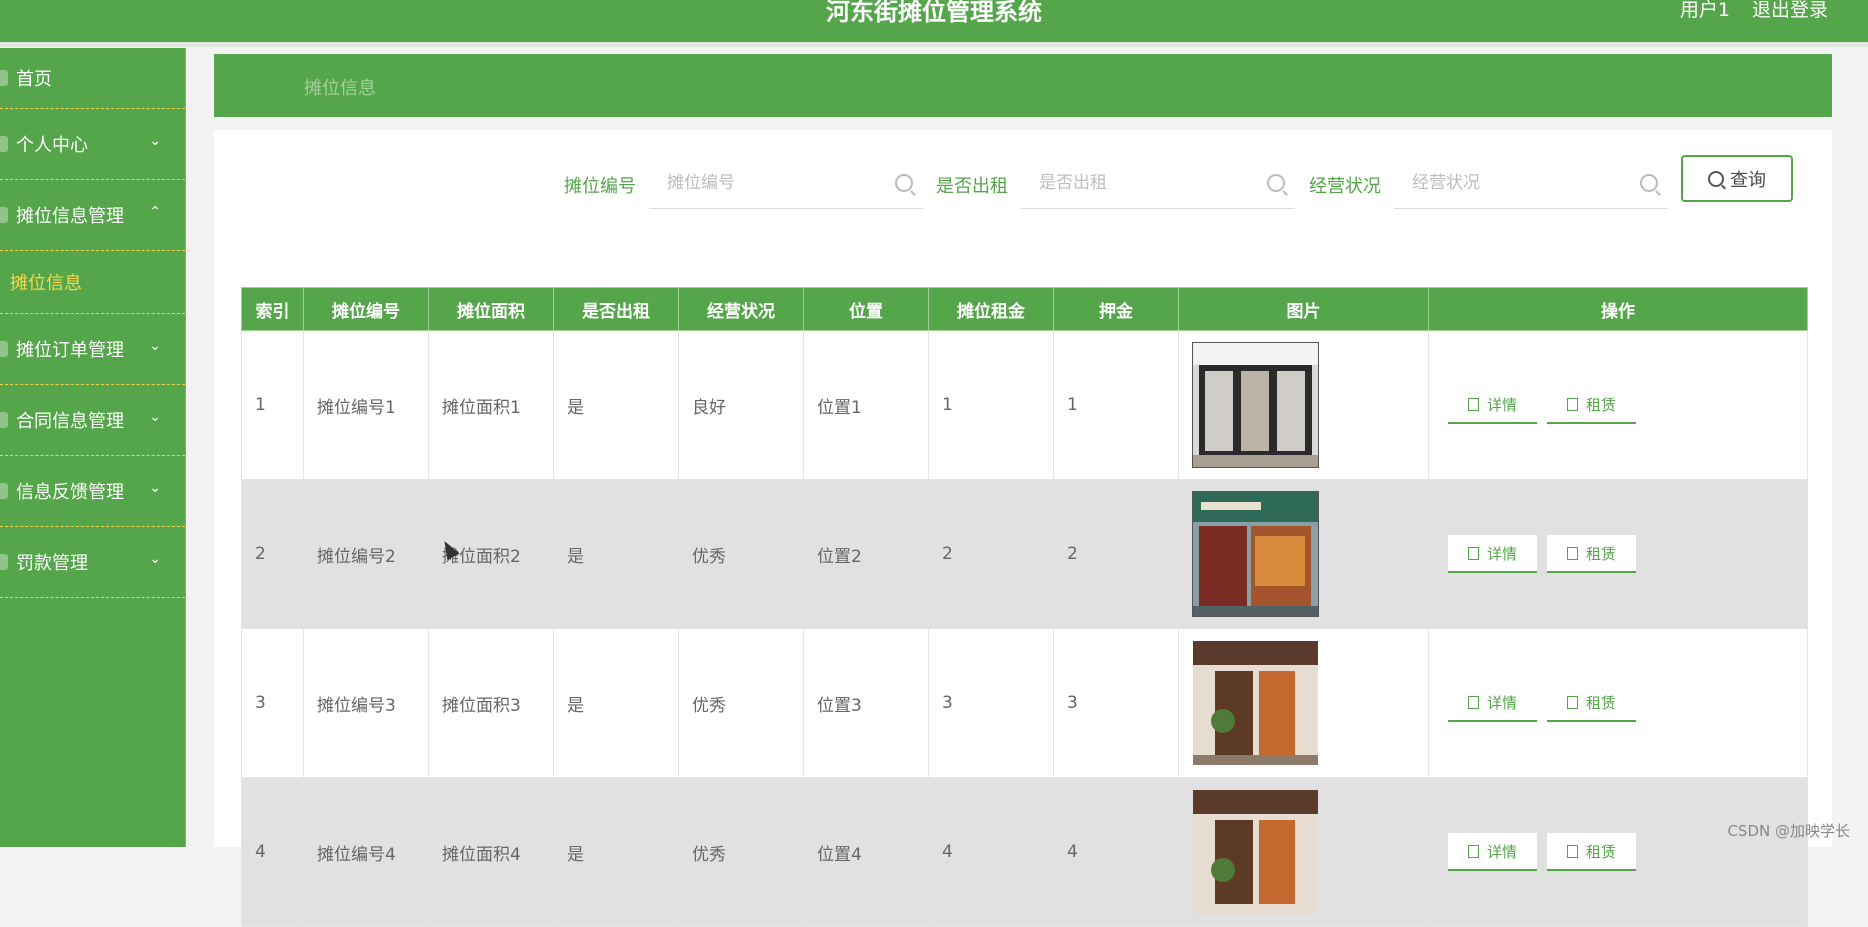 The width and height of the screenshot is (1868, 927). I want to click on sidebar-item-stall-order-mgmt: 摊位订单管理 ⌄, so click(92, 349).